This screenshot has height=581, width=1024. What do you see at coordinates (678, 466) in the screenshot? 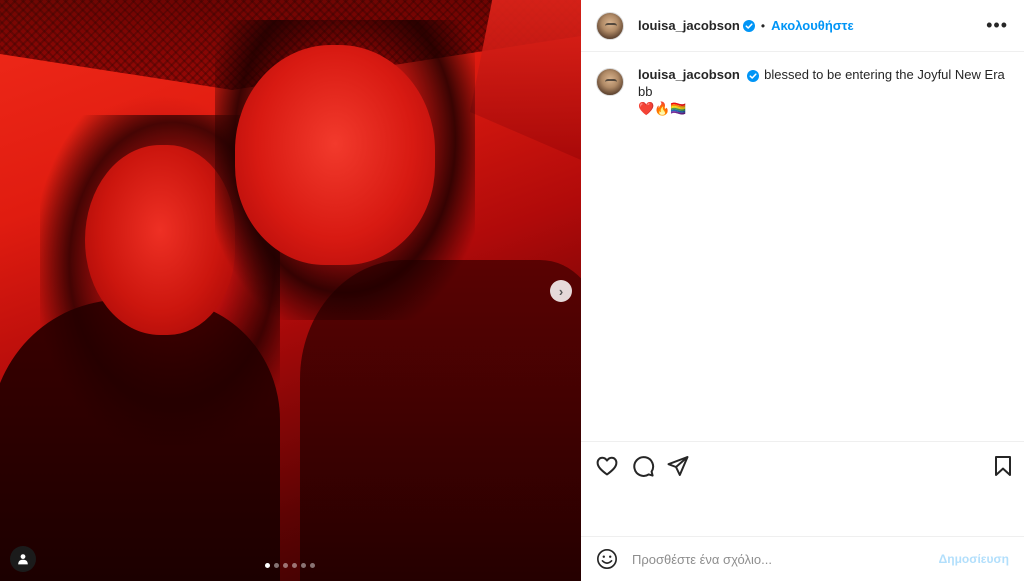
I see `share-icon` at bounding box center [678, 466].